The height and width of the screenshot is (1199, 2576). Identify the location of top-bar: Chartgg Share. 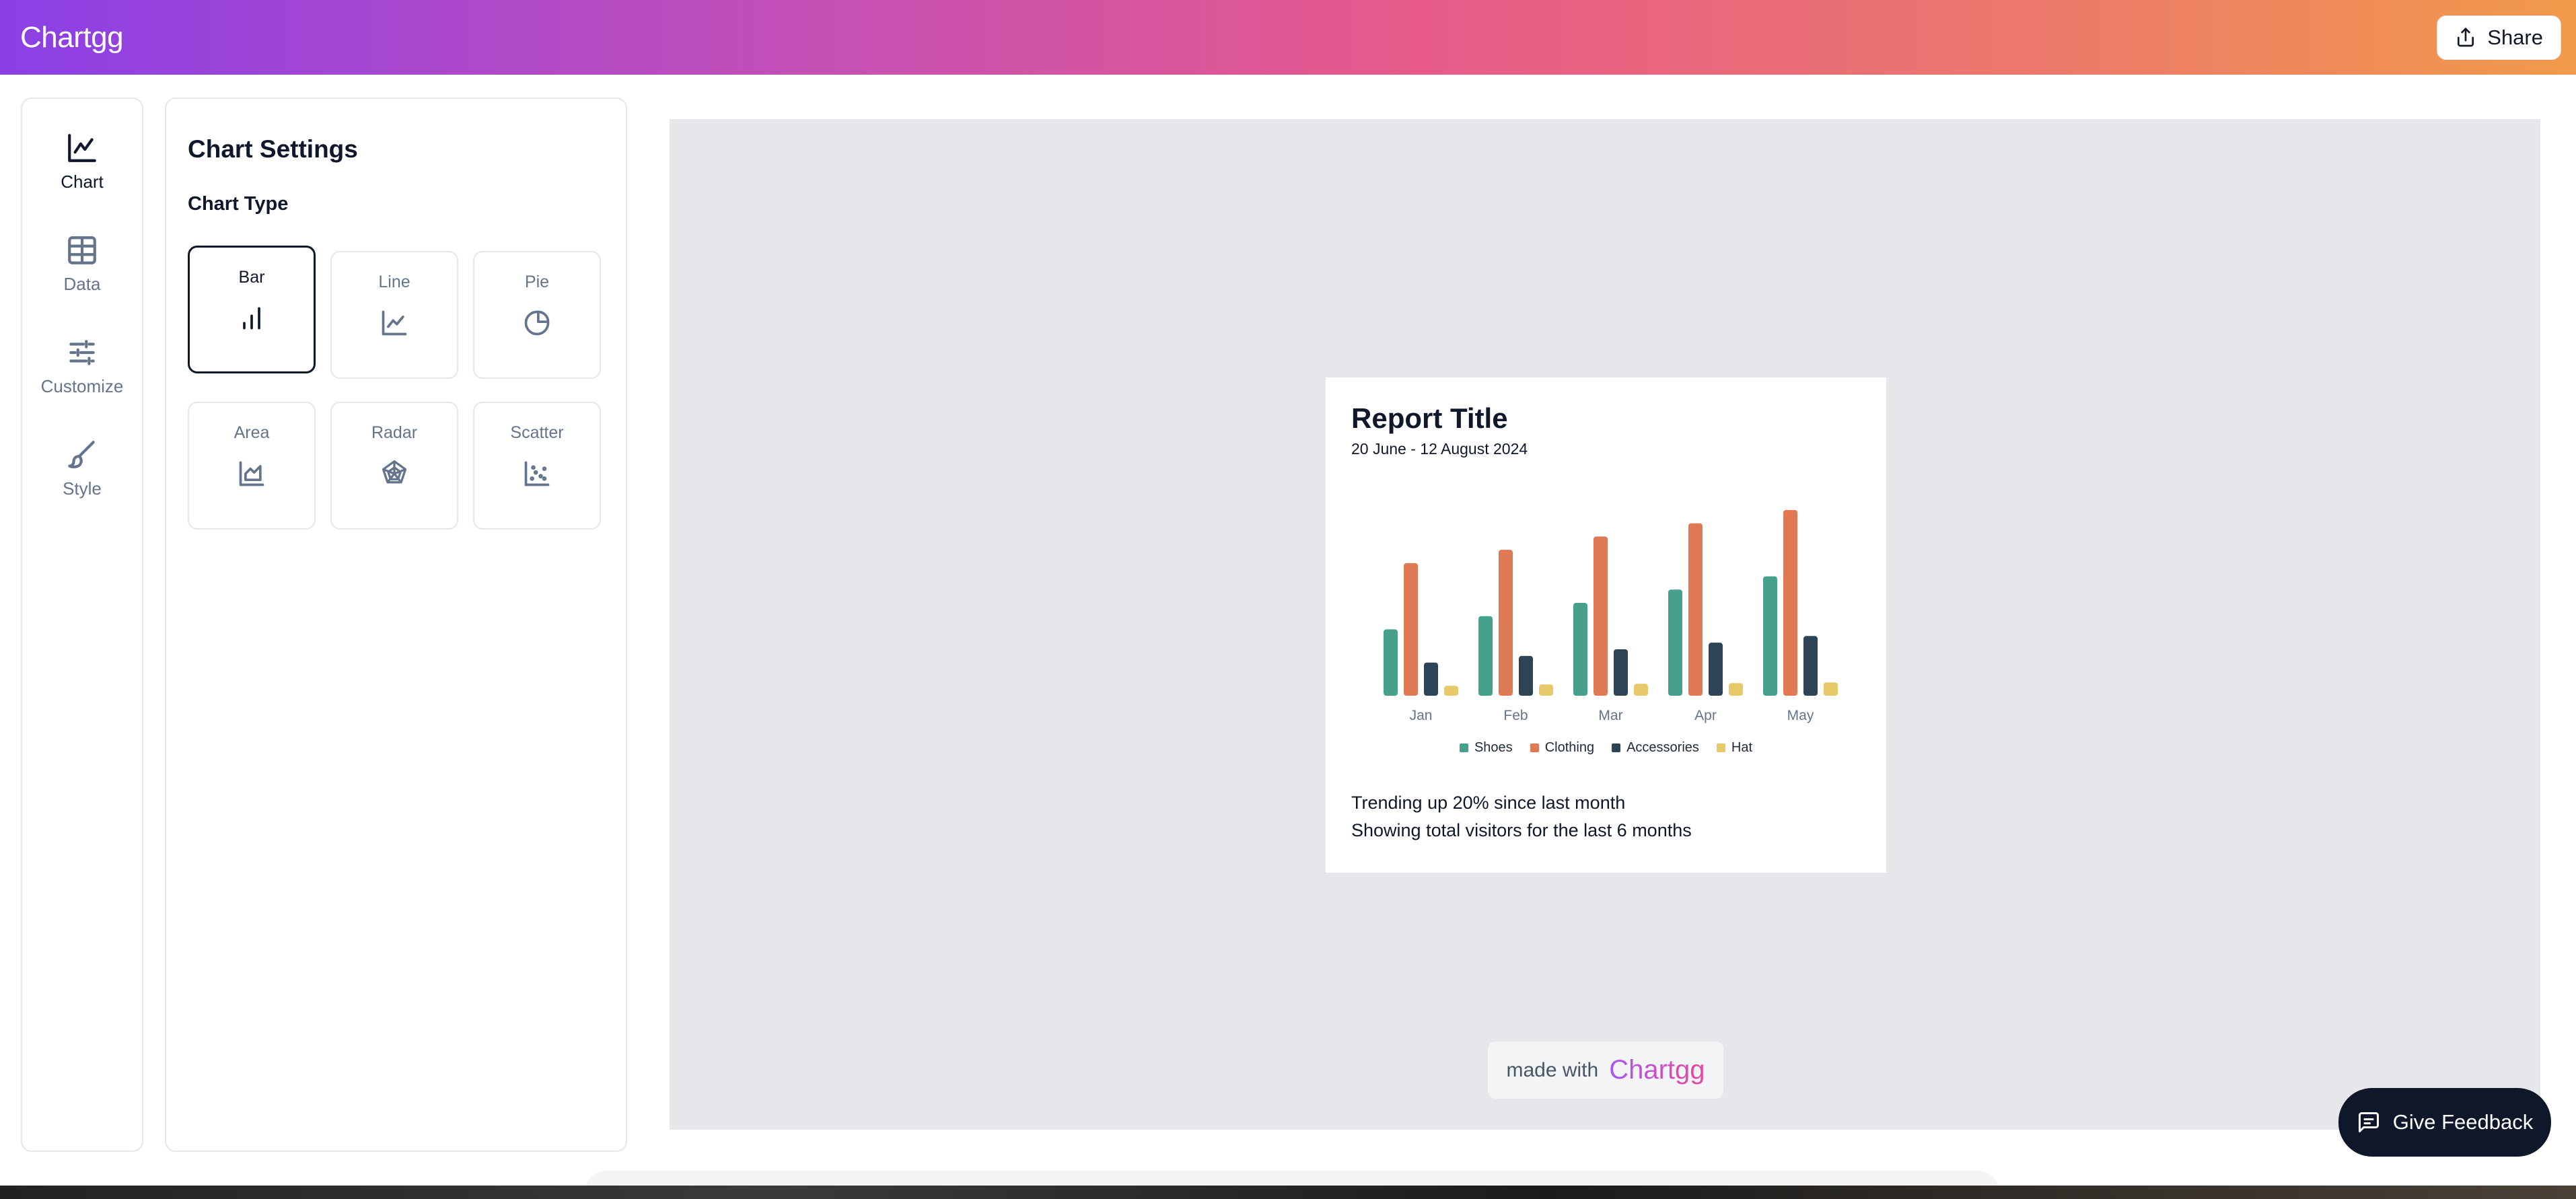
(1288, 37).